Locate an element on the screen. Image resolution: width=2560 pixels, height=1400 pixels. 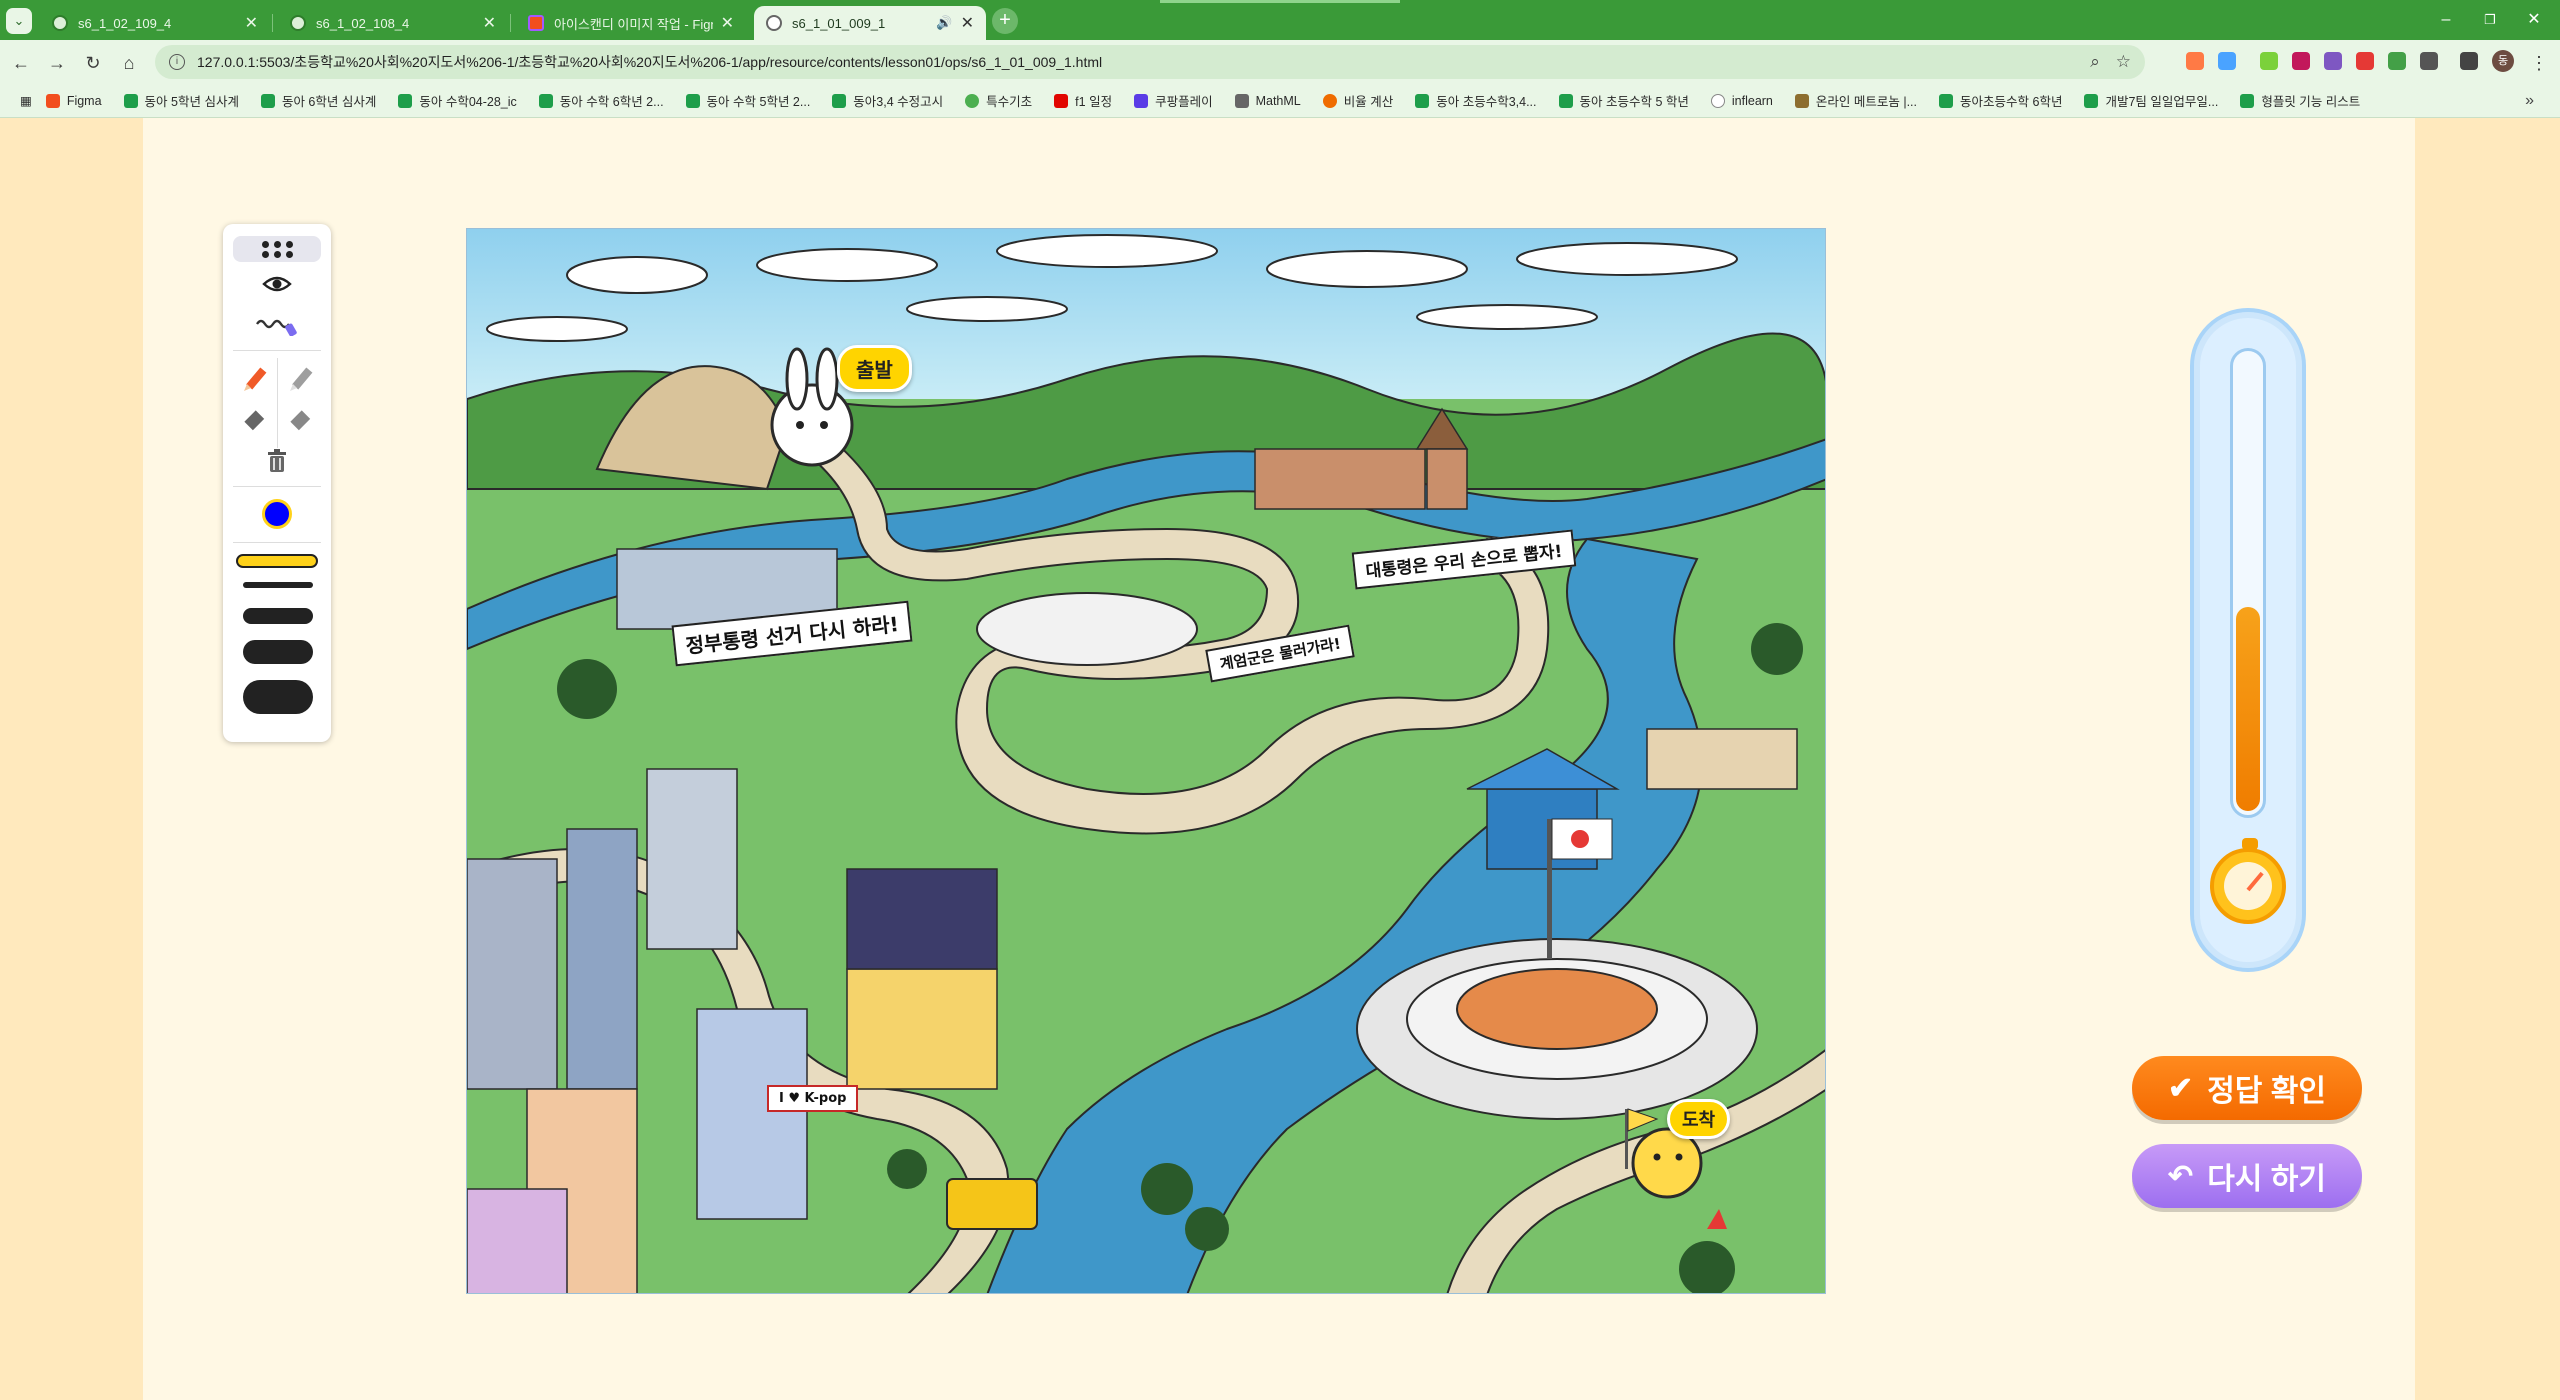
media-control-icon is located at coordinates (2469, 61).